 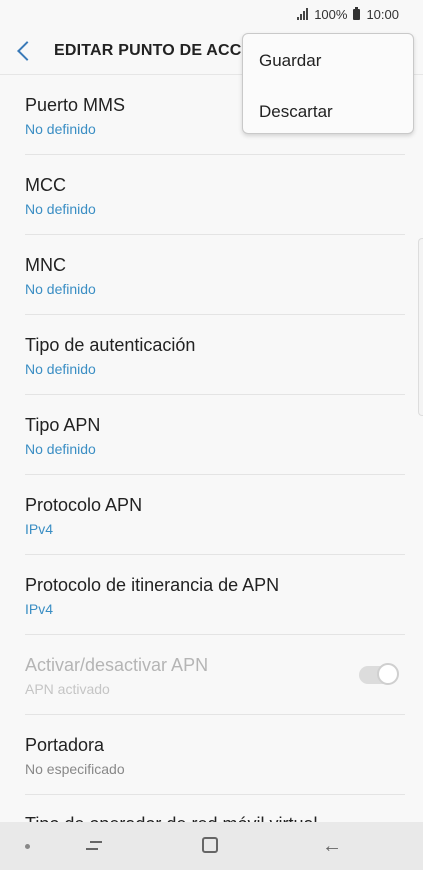 I want to click on setting-partial-item: Tipo de operador de red móvil virtual, so click(x=211, y=810).